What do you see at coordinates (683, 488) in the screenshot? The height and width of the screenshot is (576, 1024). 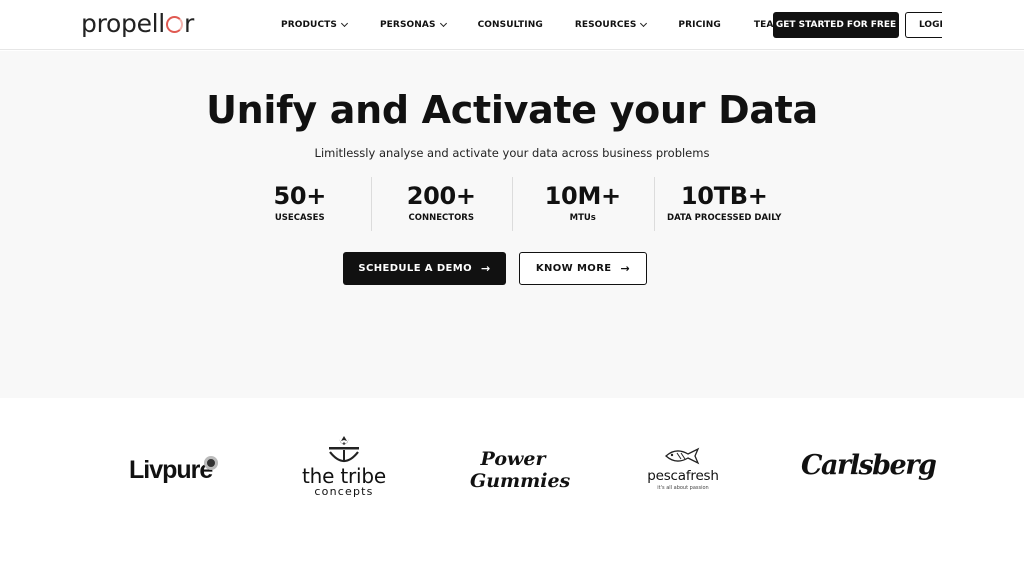 I see `pescafresh-tagline: it's all about passion` at bounding box center [683, 488].